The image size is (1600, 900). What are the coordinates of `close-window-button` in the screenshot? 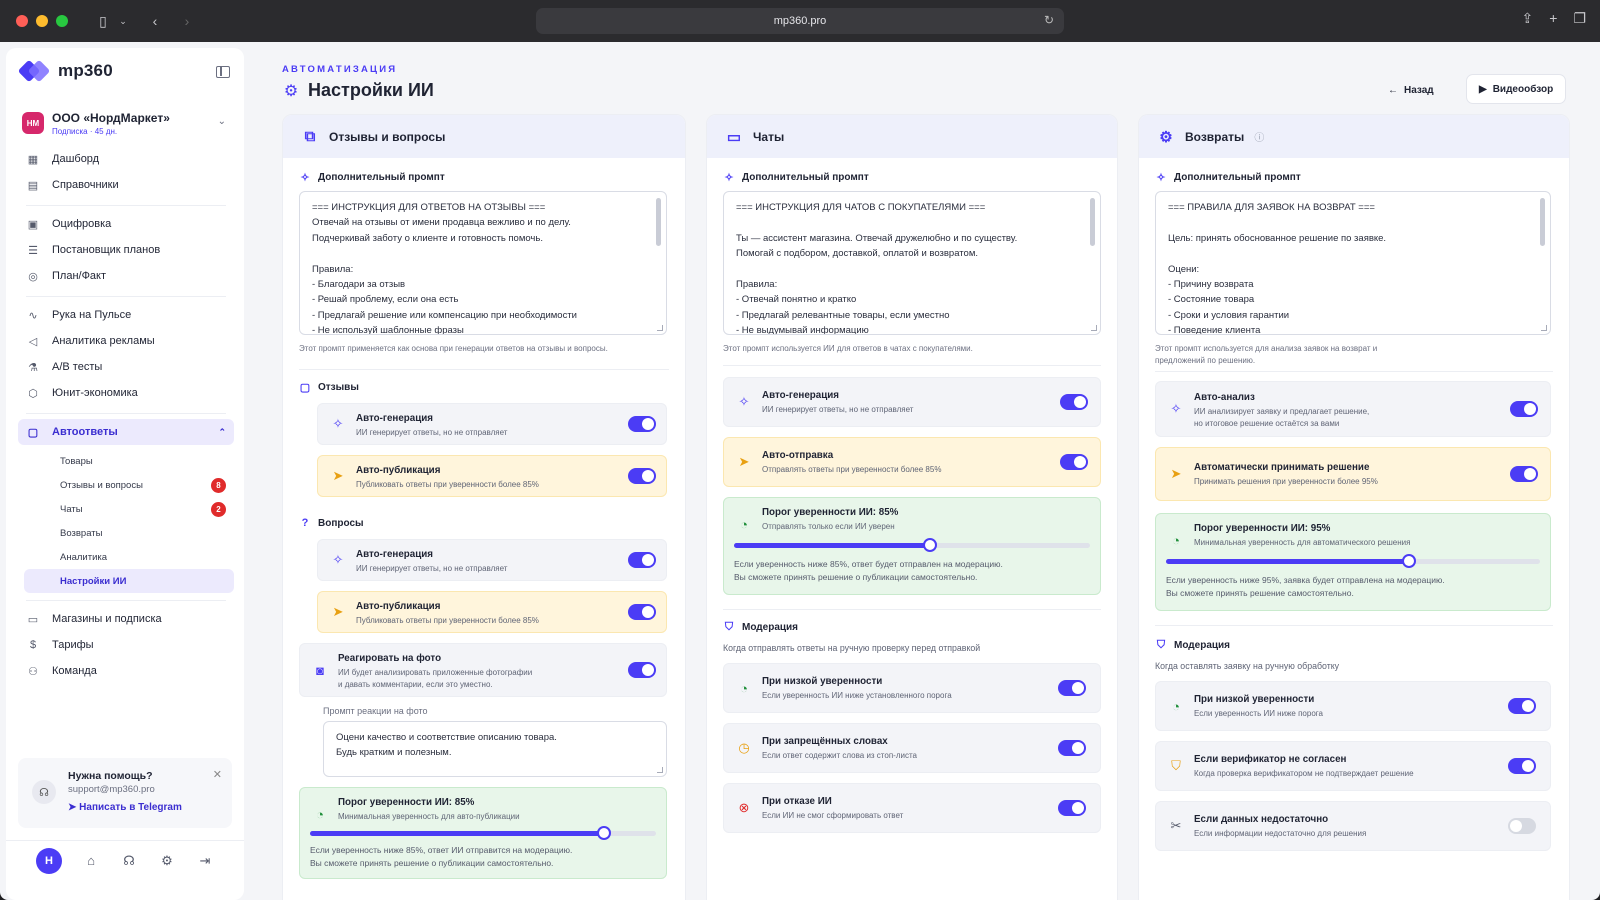 It's located at (22, 21).